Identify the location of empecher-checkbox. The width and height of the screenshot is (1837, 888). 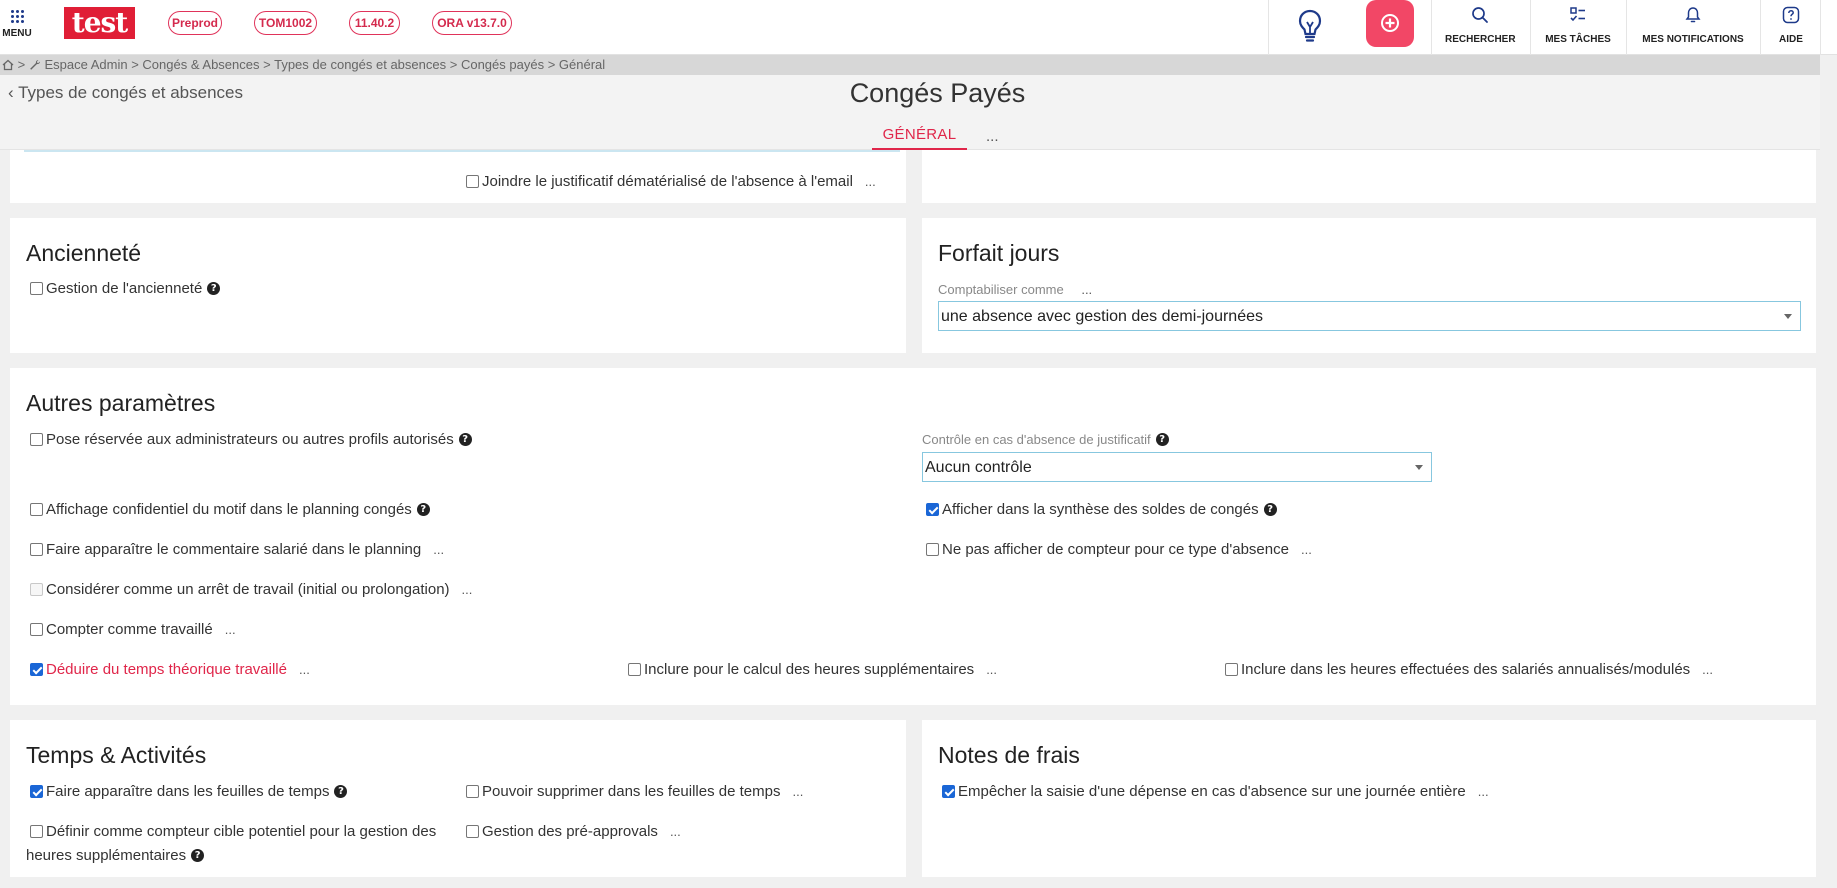
(948, 791).